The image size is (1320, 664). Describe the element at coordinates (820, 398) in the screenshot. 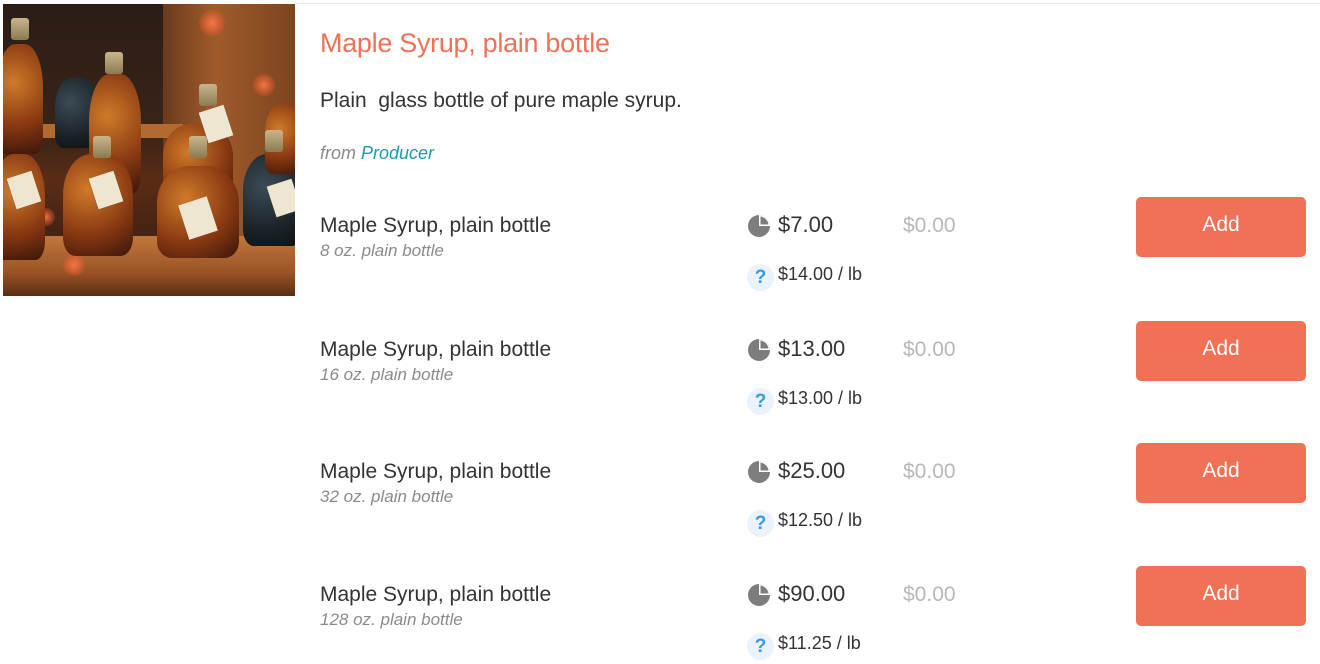

I see `variant-unit-price: $13.00 / lb` at that location.